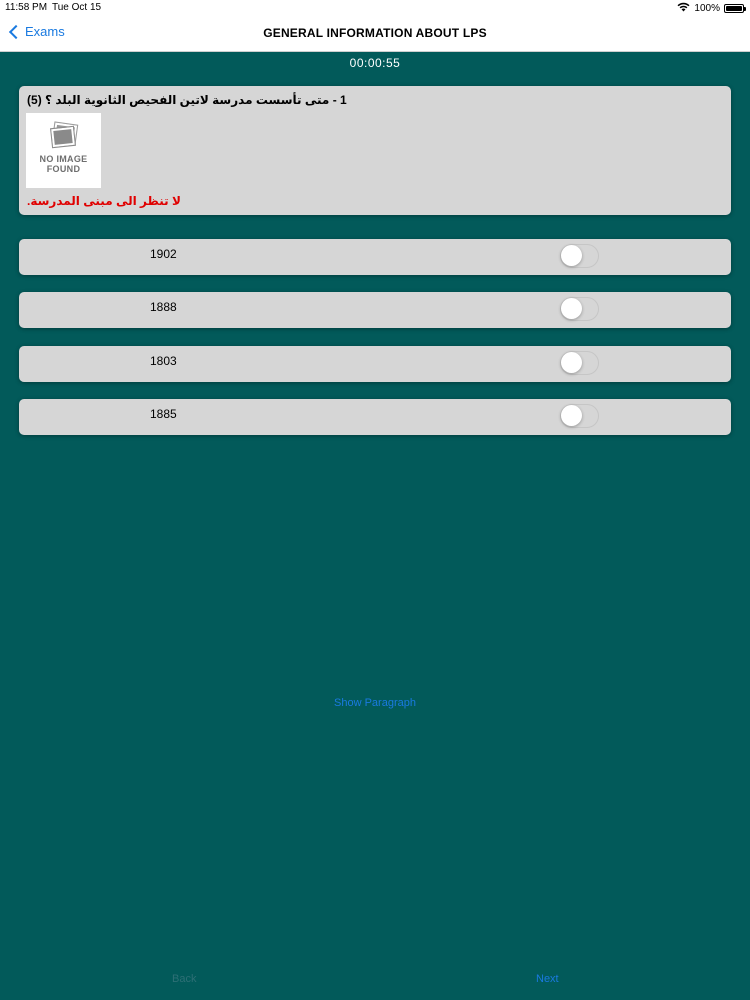 This screenshot has width=750, height=1000. I want to click on answer-option-label: 1885, so click(163, 414).